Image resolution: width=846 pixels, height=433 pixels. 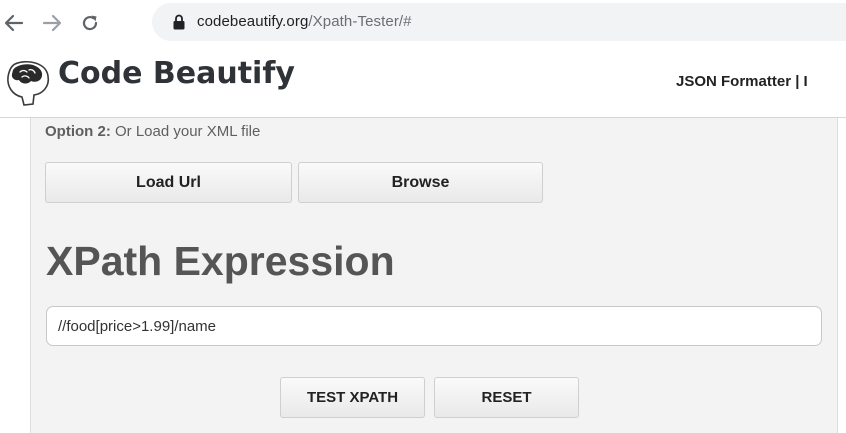 What do you see at coordinates (14, 23) in the screenshot?
I see `back-arrow-icon` at bounding box center [14, 23].